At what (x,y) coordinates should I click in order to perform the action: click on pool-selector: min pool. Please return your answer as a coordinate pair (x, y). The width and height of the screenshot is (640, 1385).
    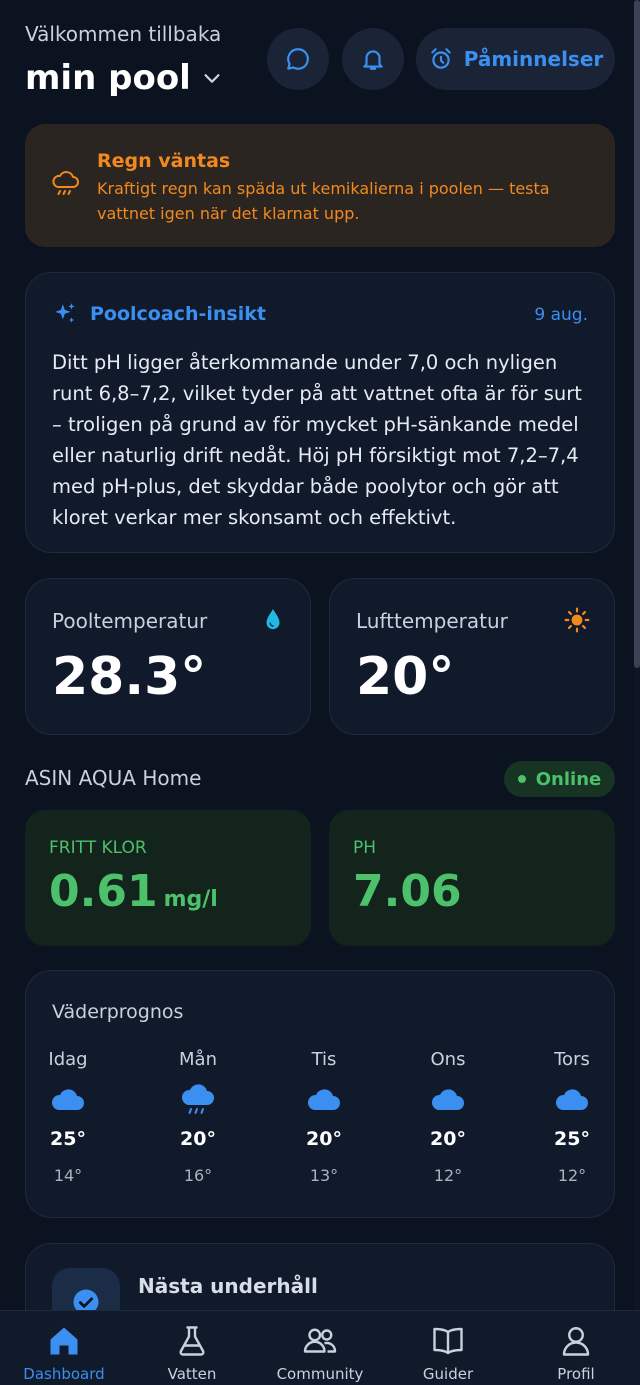
    Looking at the image, I should click on (124, 78).